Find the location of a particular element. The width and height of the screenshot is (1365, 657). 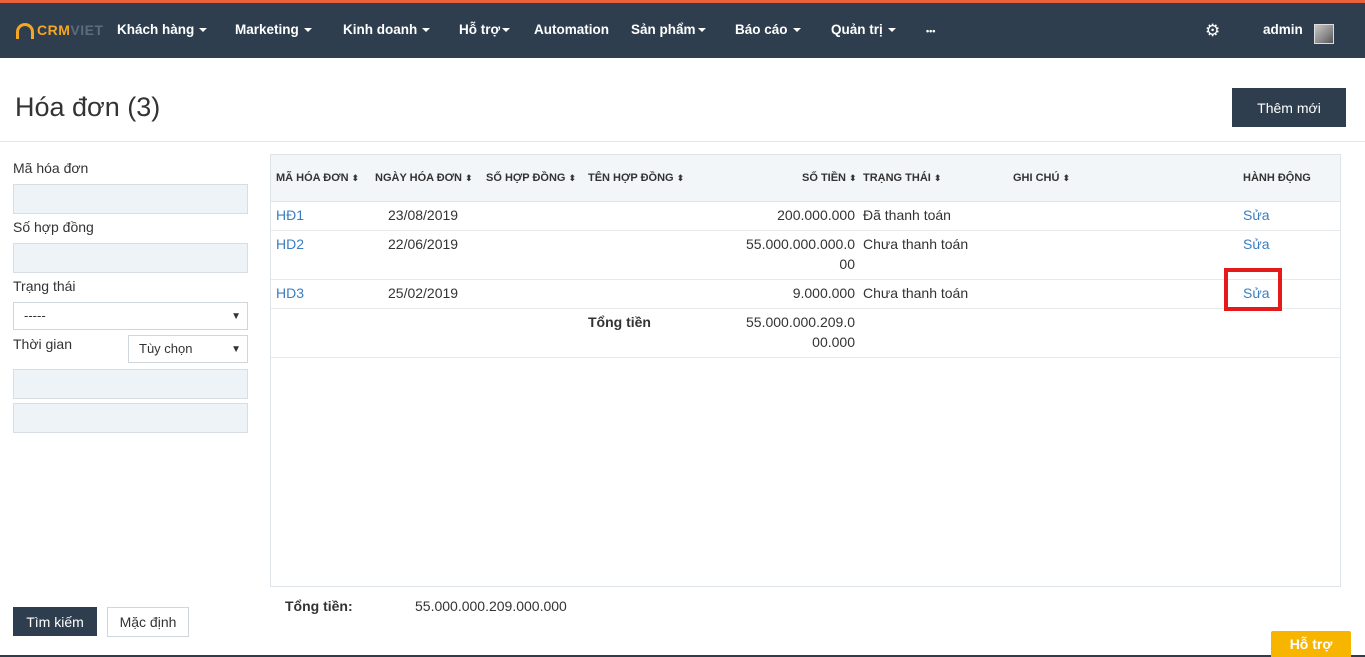

gear-icon: ⚙ is located at coordinates (1212, 31).